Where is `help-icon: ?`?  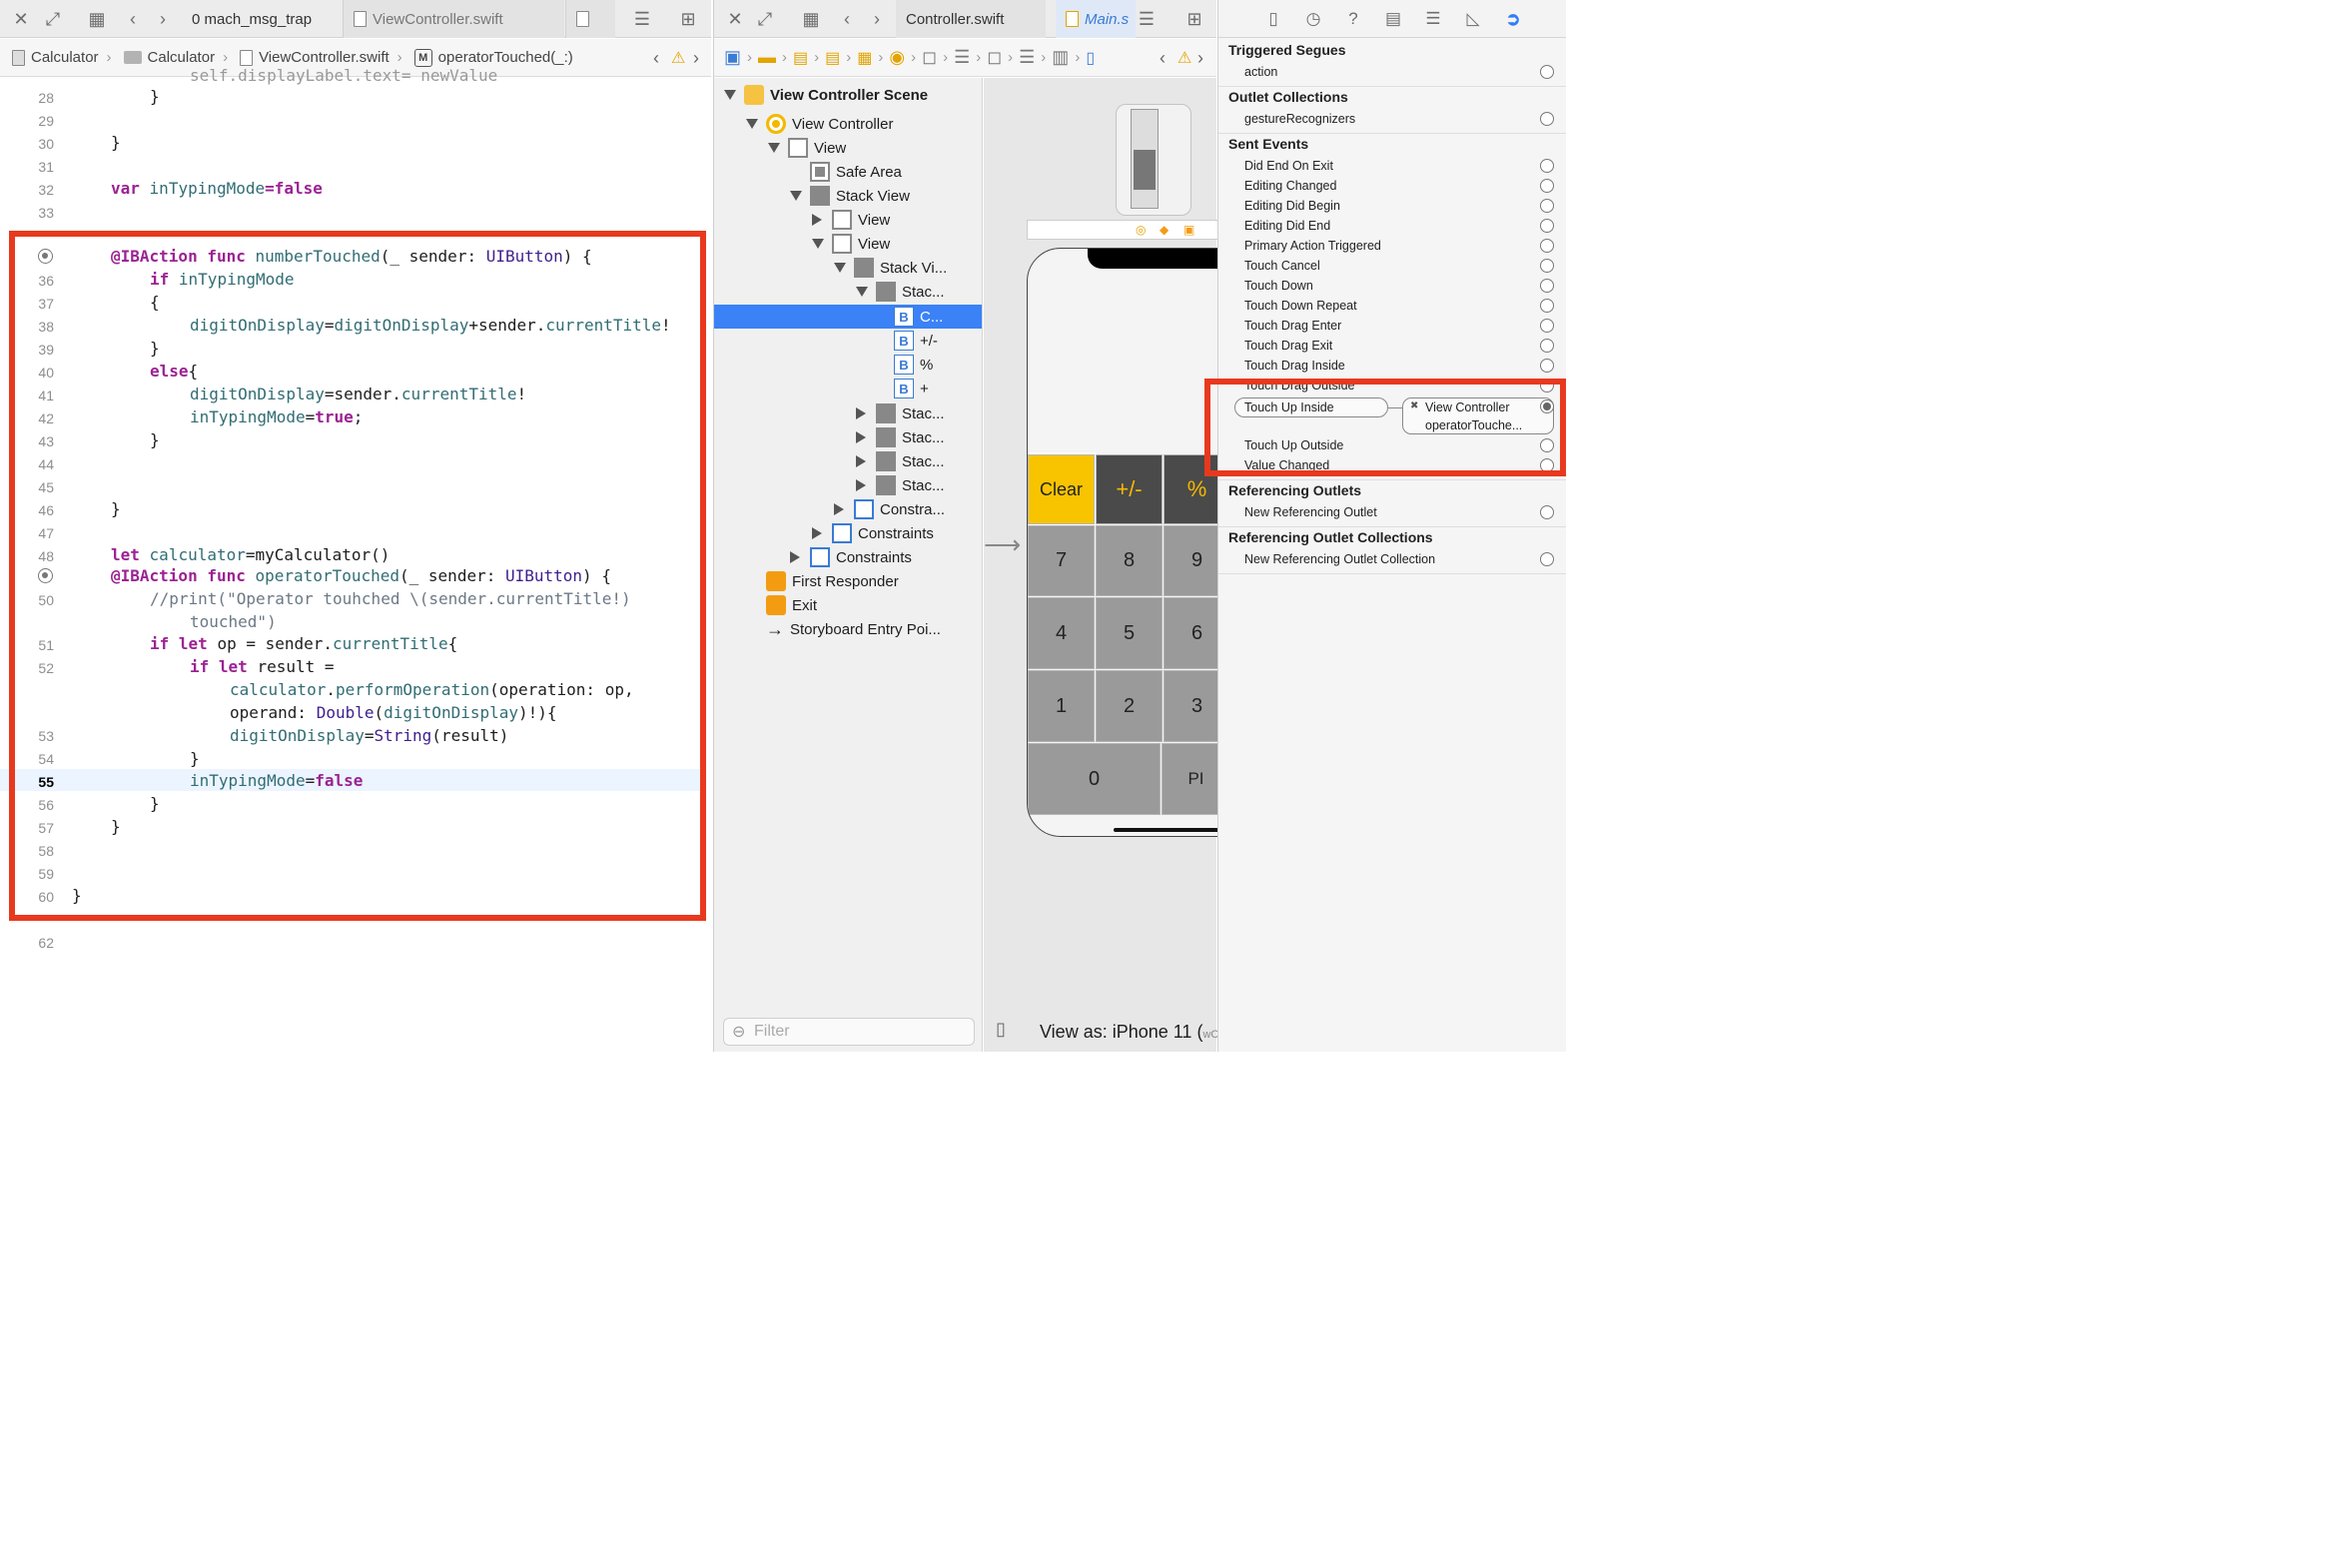
help-icon: ? is located at coordinates (1353, 19).